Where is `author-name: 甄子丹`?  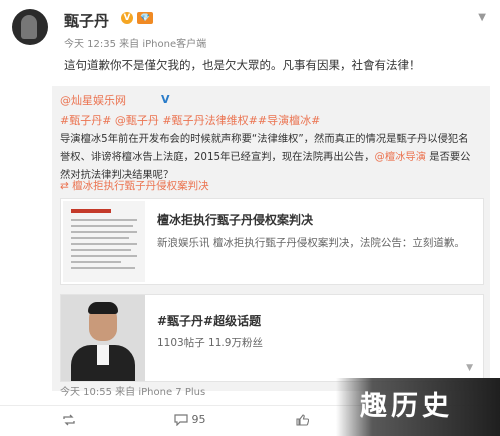
author-name: 甄子丹 is located at coordinates (86, 20).